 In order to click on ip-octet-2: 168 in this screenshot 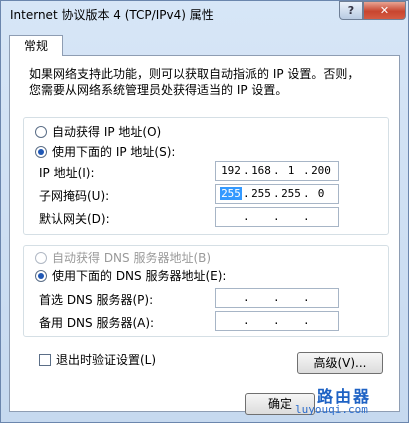, I will do `click(261, 170)`.